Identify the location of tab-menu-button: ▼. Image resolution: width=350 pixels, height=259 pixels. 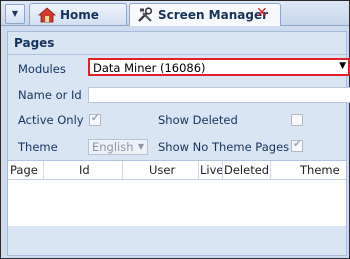
(15, 14).